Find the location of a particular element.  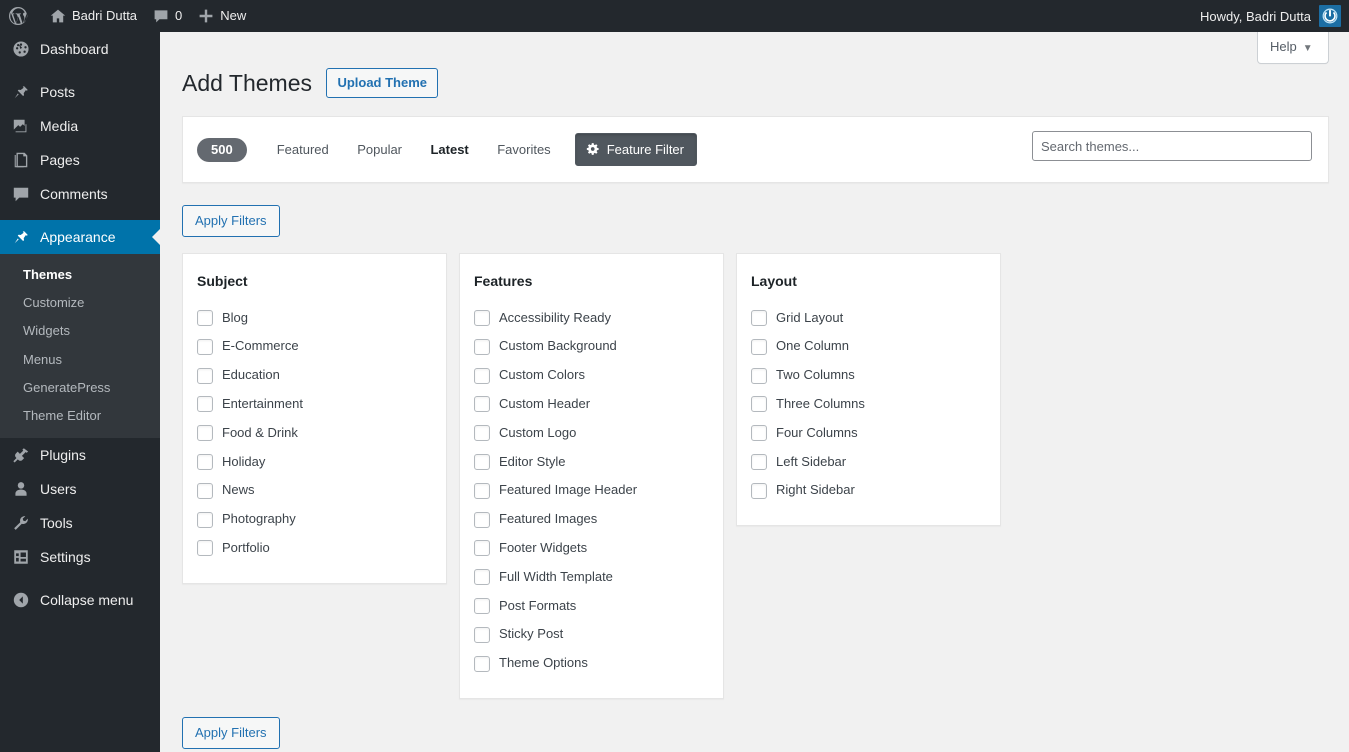

collapse-icon is located at coordinates (21, 600).